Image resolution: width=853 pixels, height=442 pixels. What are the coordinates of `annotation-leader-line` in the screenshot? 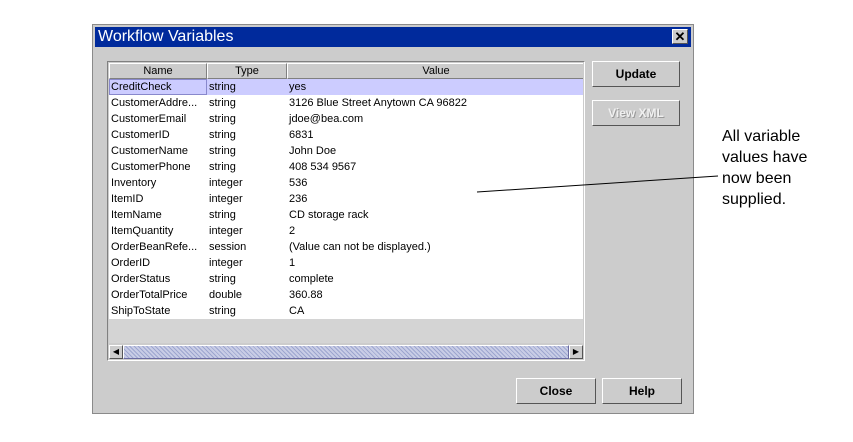 It's located at (597, 184).